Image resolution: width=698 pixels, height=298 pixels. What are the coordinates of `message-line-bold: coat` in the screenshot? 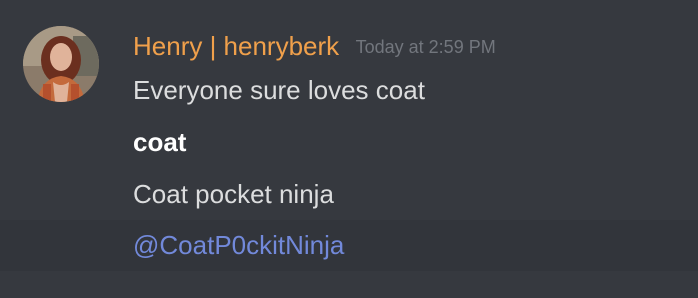 It's located at (160, 142).